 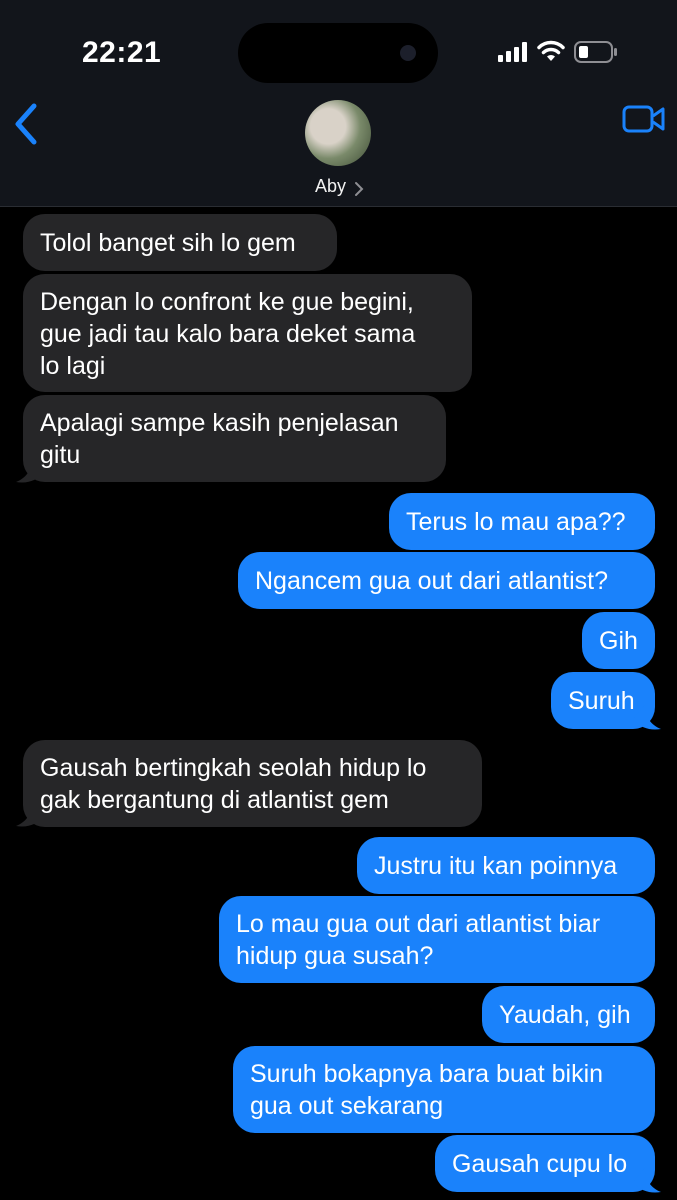 I want to click on avatar, so click(x=338, y=133).